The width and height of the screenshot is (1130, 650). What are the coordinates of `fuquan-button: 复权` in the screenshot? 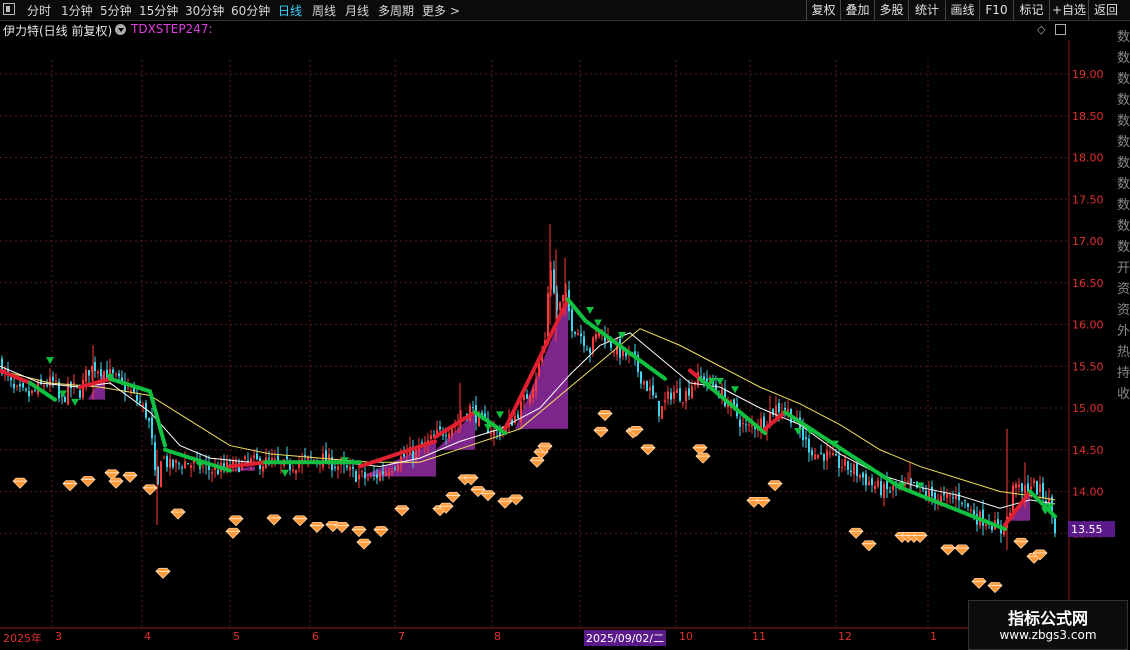 It's located at (823, 10).